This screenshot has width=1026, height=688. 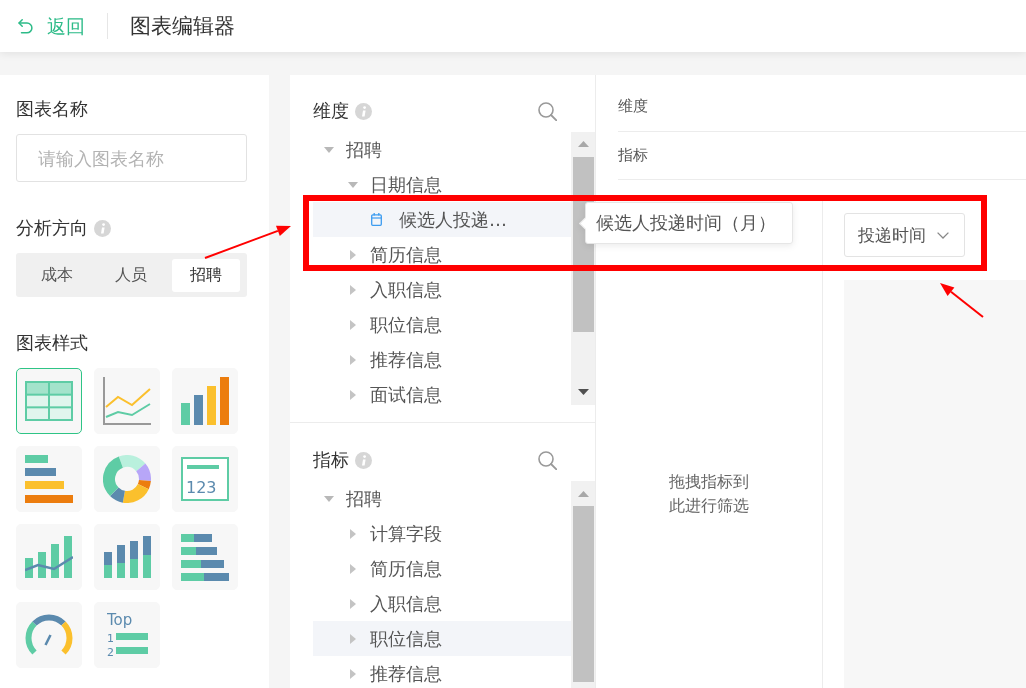 I want to click on number-card-icon: 123, so click(x=205, y=479).